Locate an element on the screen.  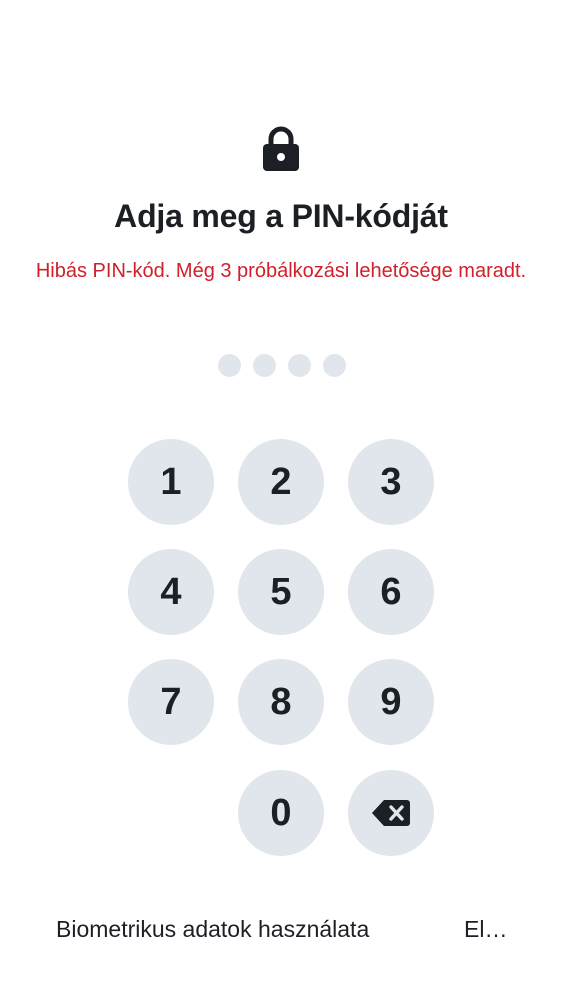
key-9: 9 is located at coordinates (391, 702).